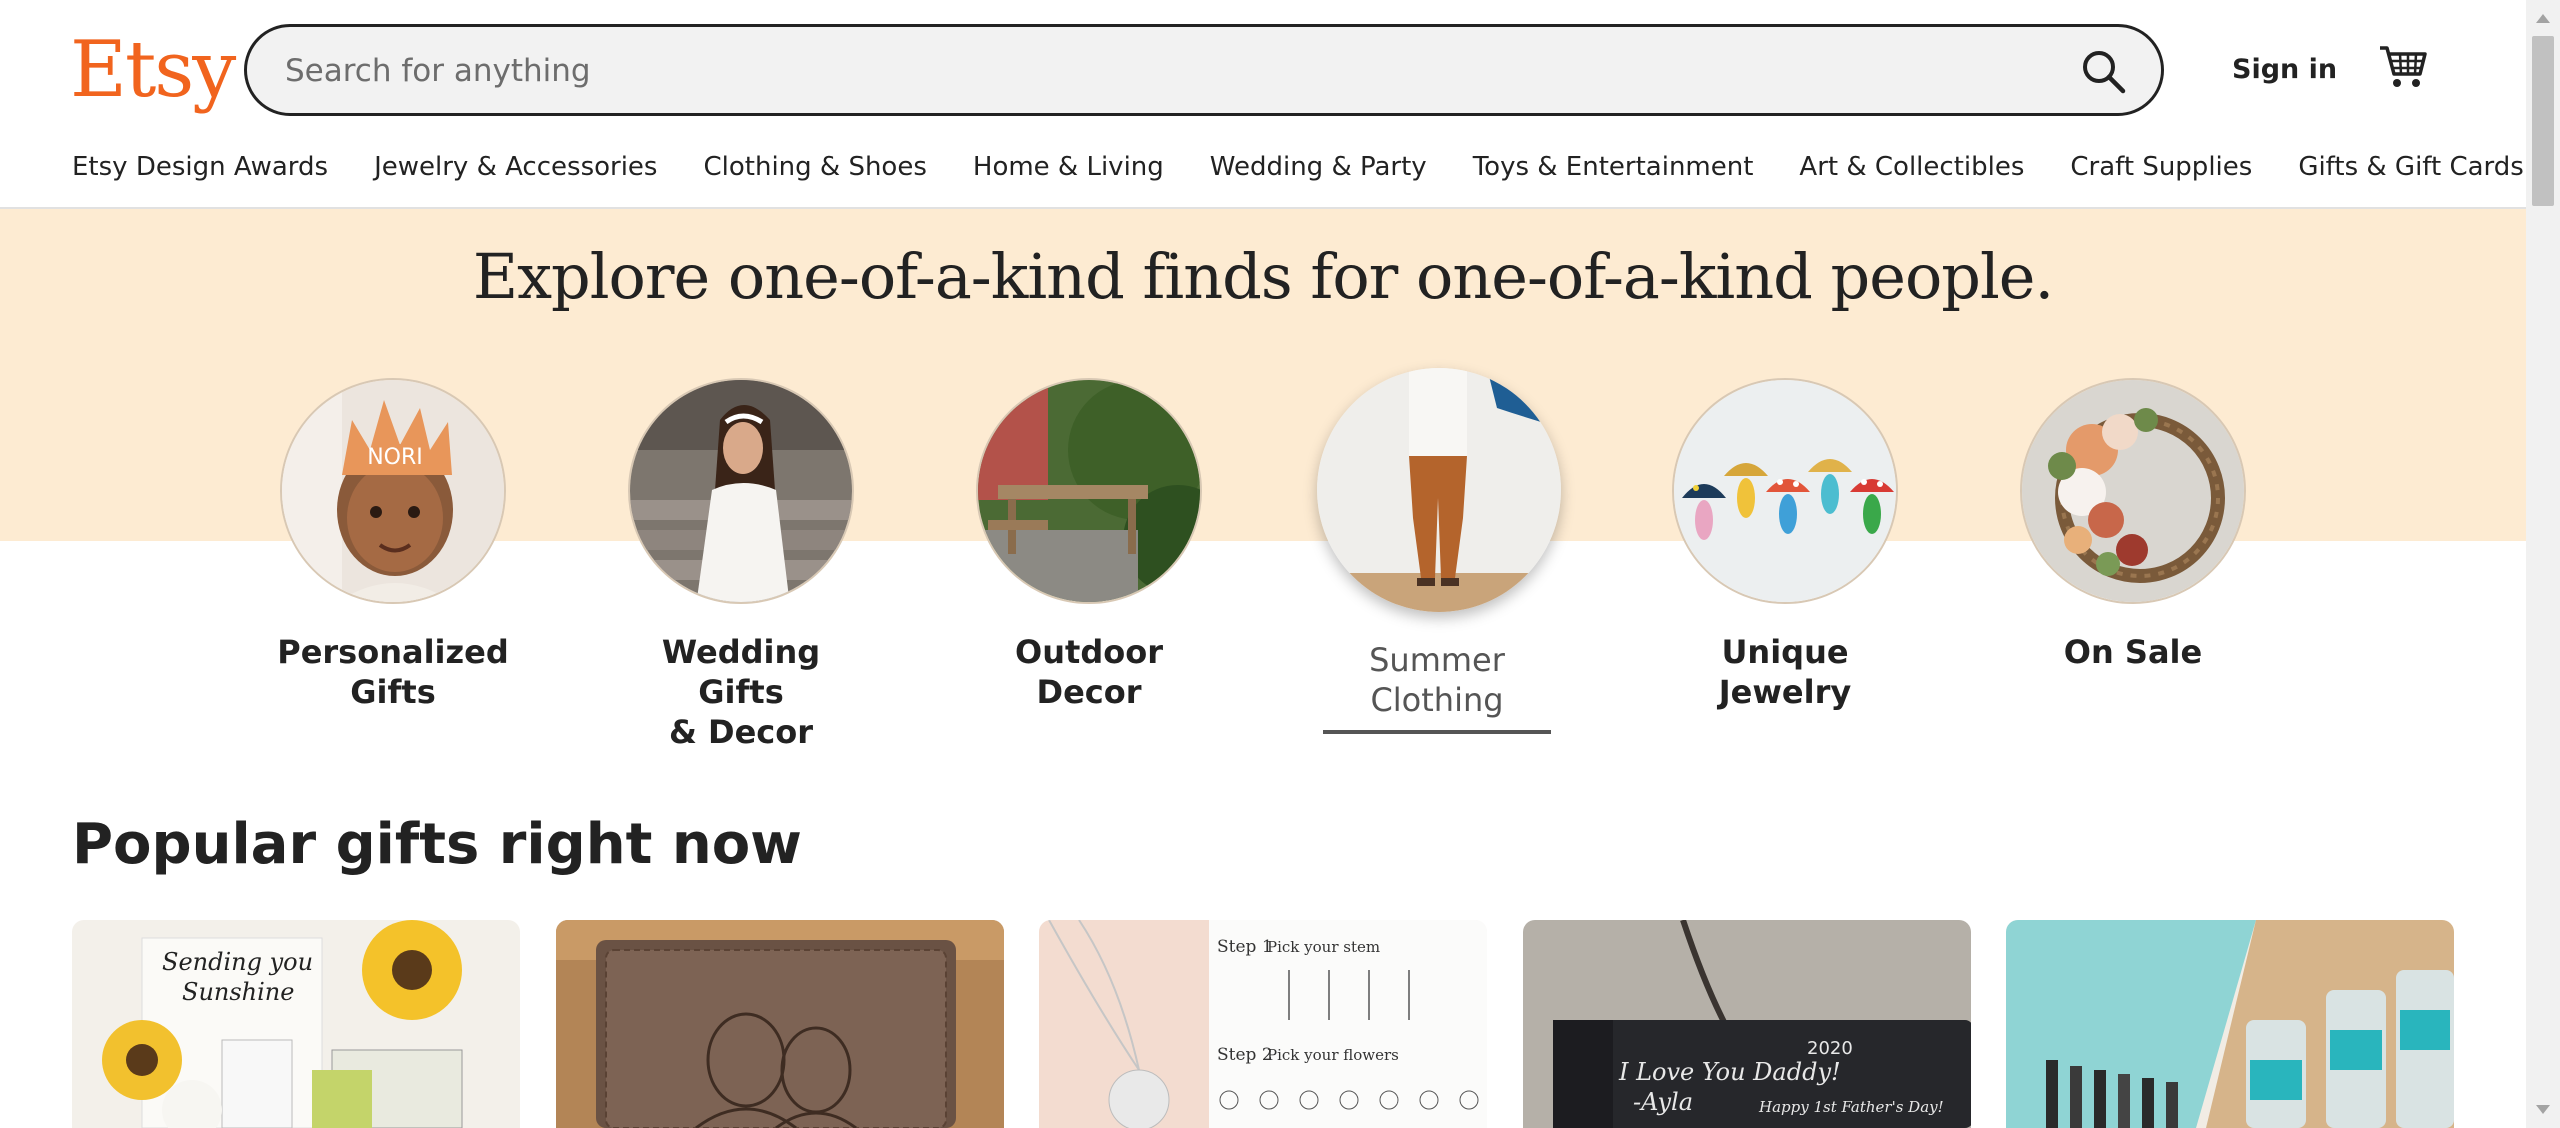 The height and width of the screenshot is (1128, 2560). I want to click on scroll-down-arrow-icon, so click(2543, 1109).